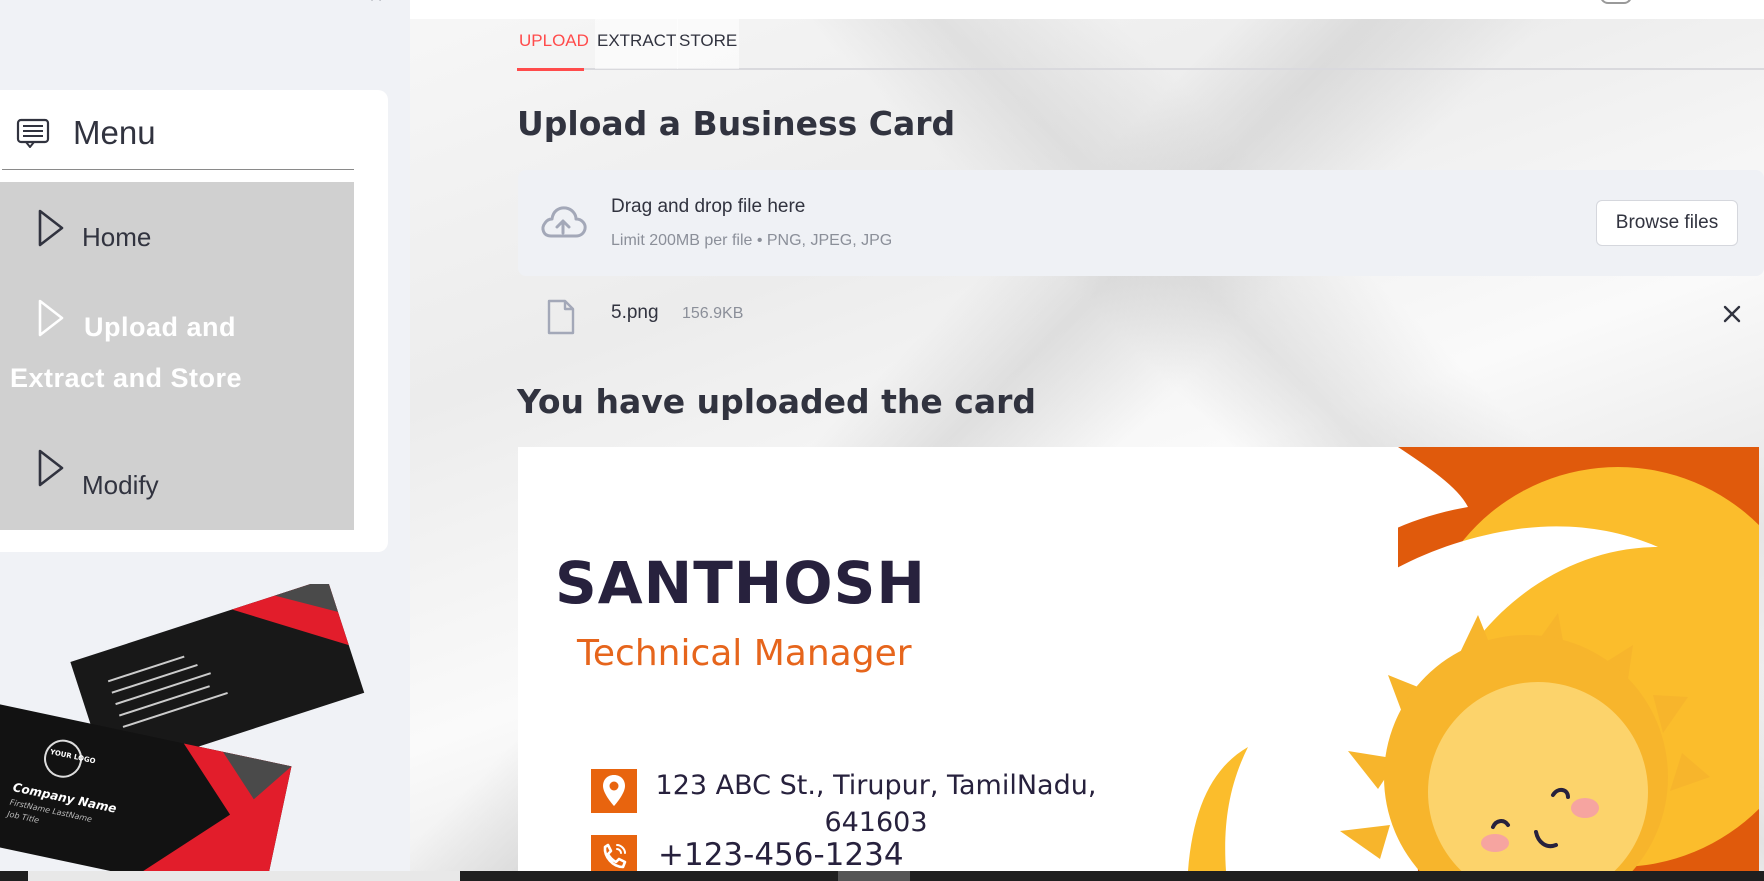 This screenshot has height=881, width=1764. I want to click on card-name: SANTHOSH, so click(740, 583).